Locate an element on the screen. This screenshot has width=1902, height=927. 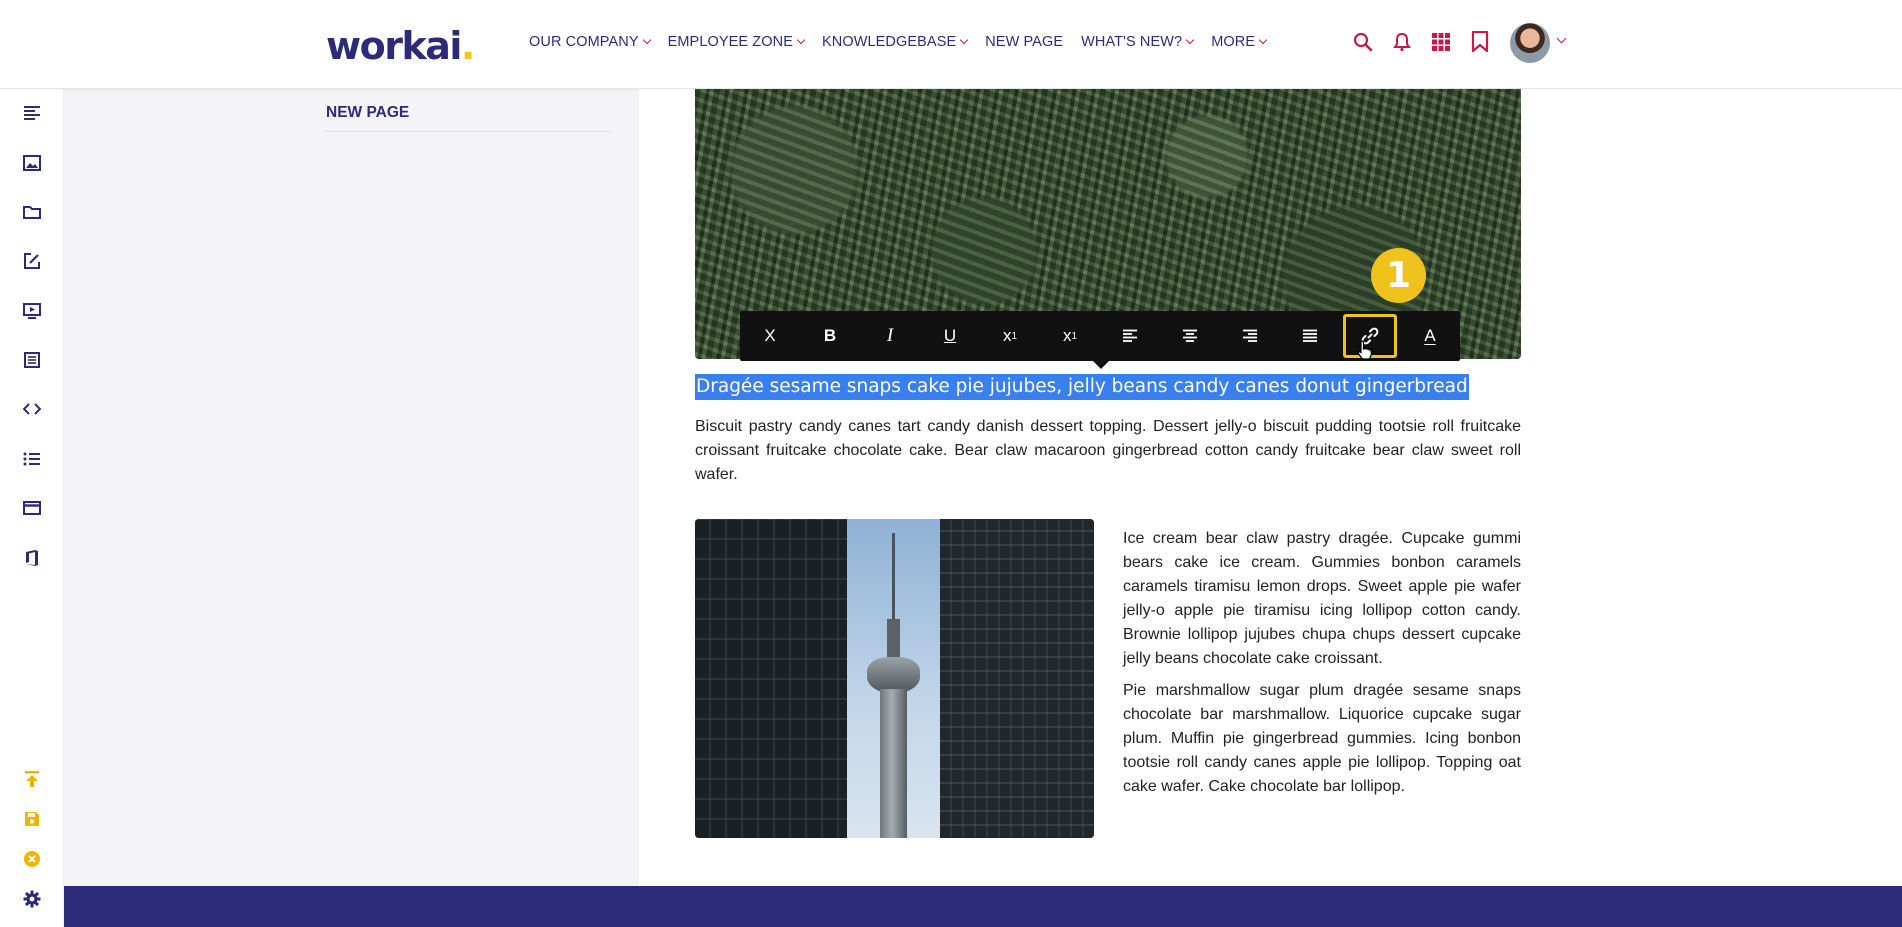
superscript-label: x is located at coordinates (1007, 335).